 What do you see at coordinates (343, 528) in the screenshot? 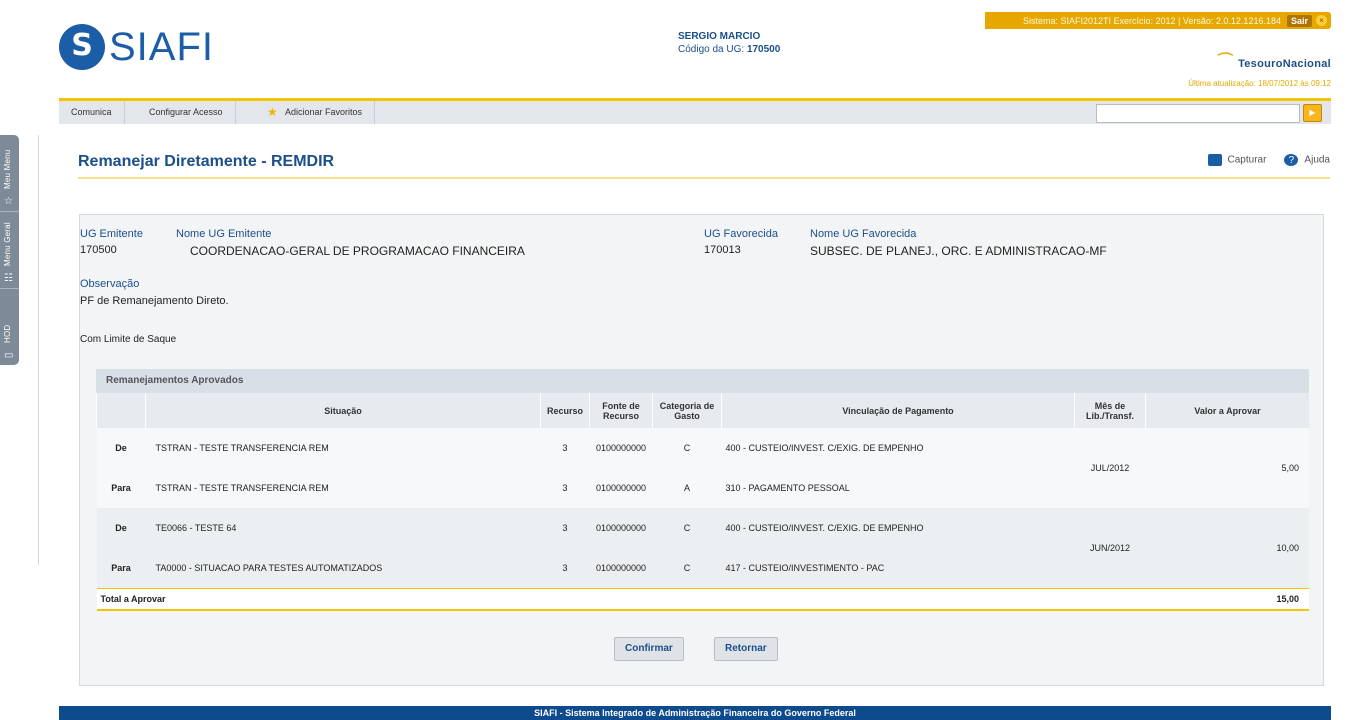
I see `row-situacao: TE0066 - TESTE 64` at bounding box center [343, 528].